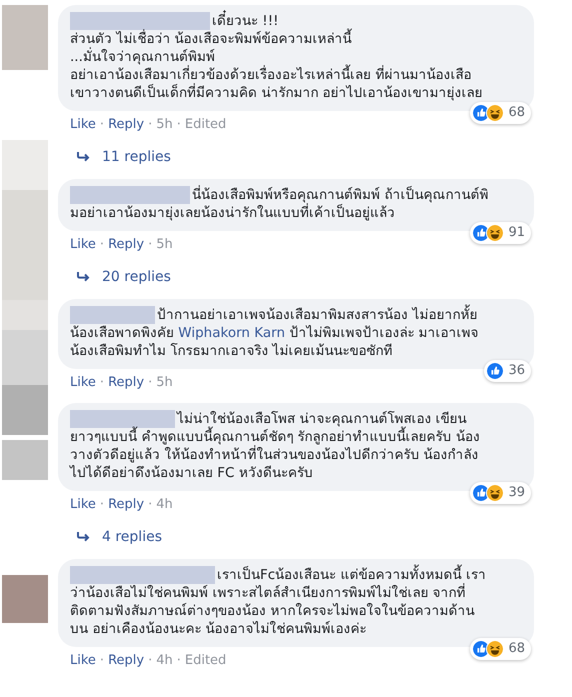  I want to click on reaction-badge: 91, so click(500, 233).